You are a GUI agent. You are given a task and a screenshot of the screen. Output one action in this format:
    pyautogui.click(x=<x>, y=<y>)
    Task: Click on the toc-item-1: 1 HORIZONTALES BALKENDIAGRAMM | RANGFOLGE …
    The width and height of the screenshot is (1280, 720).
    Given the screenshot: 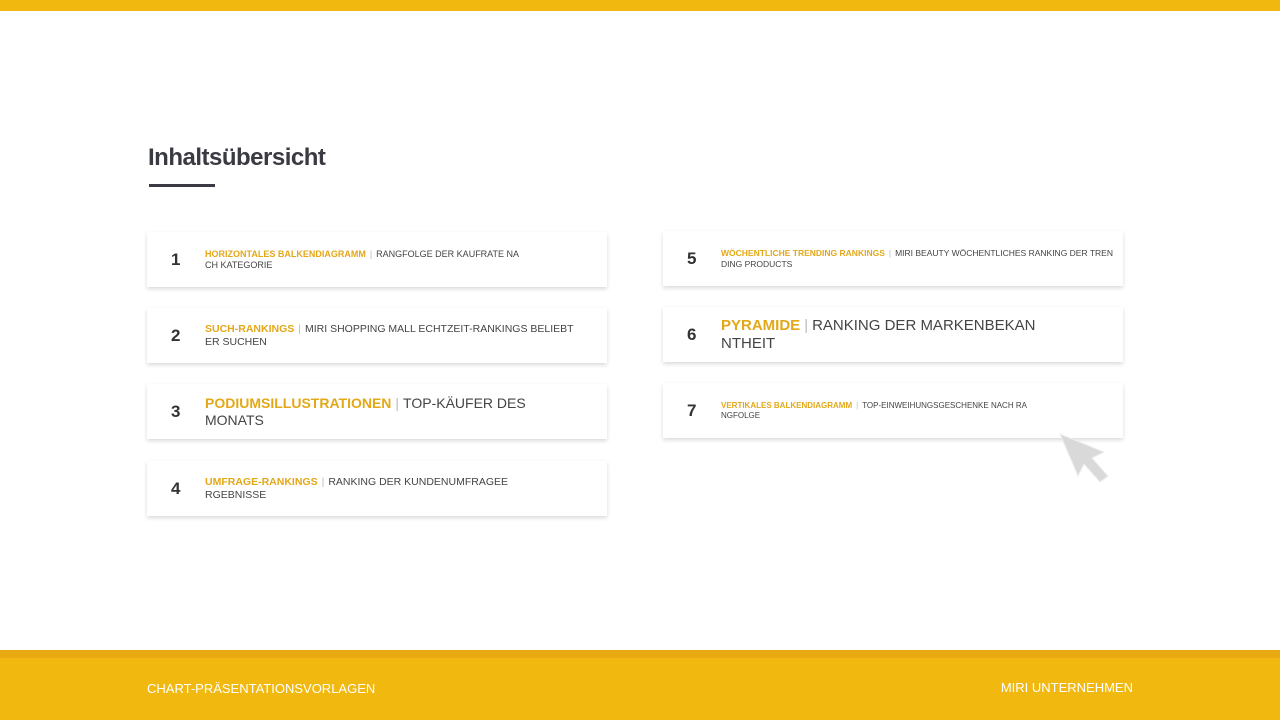 What is the action you would take?
    pyautogui.click(x=377, y=259)
    